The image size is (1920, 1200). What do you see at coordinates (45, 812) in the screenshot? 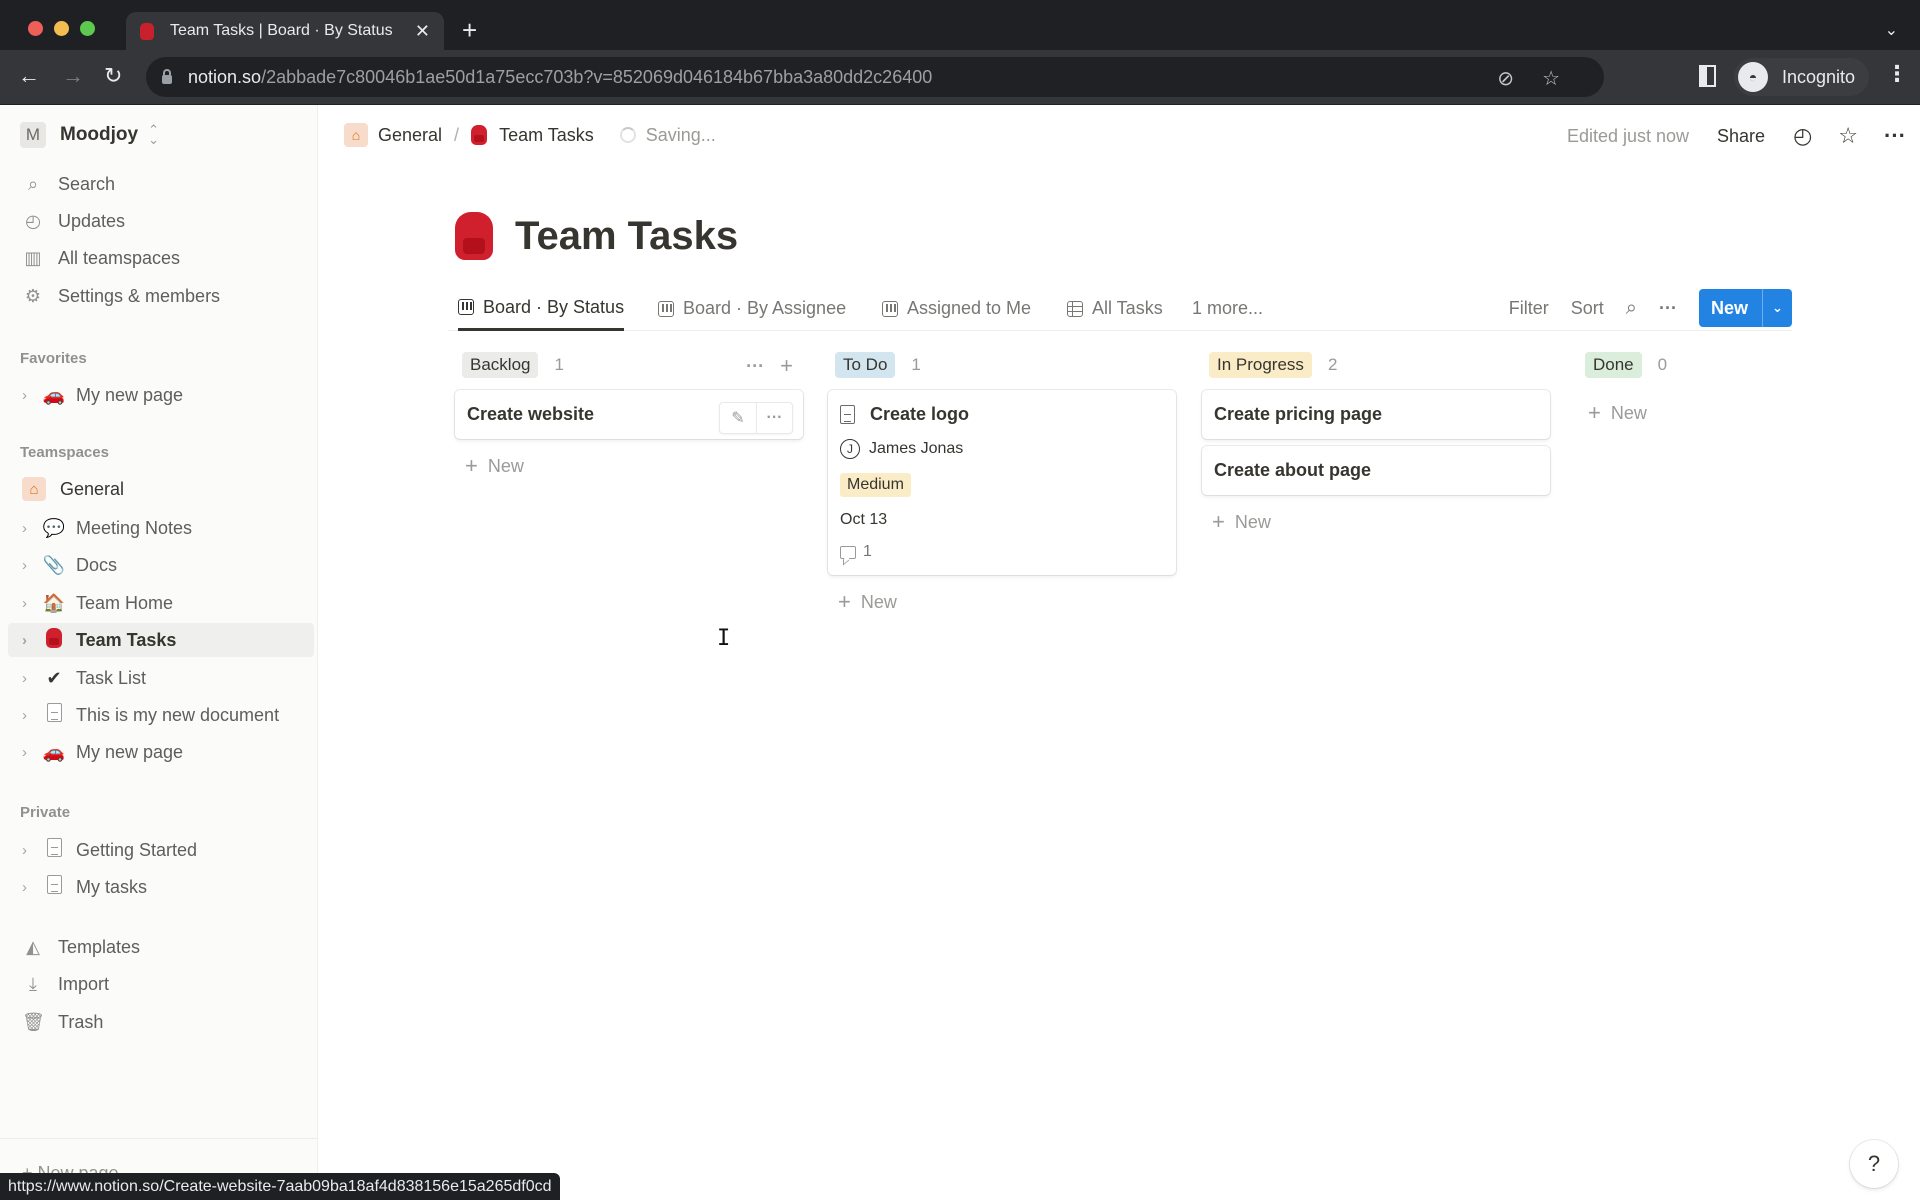
I see `private-heading: Private` at bounding box center [45, 812].